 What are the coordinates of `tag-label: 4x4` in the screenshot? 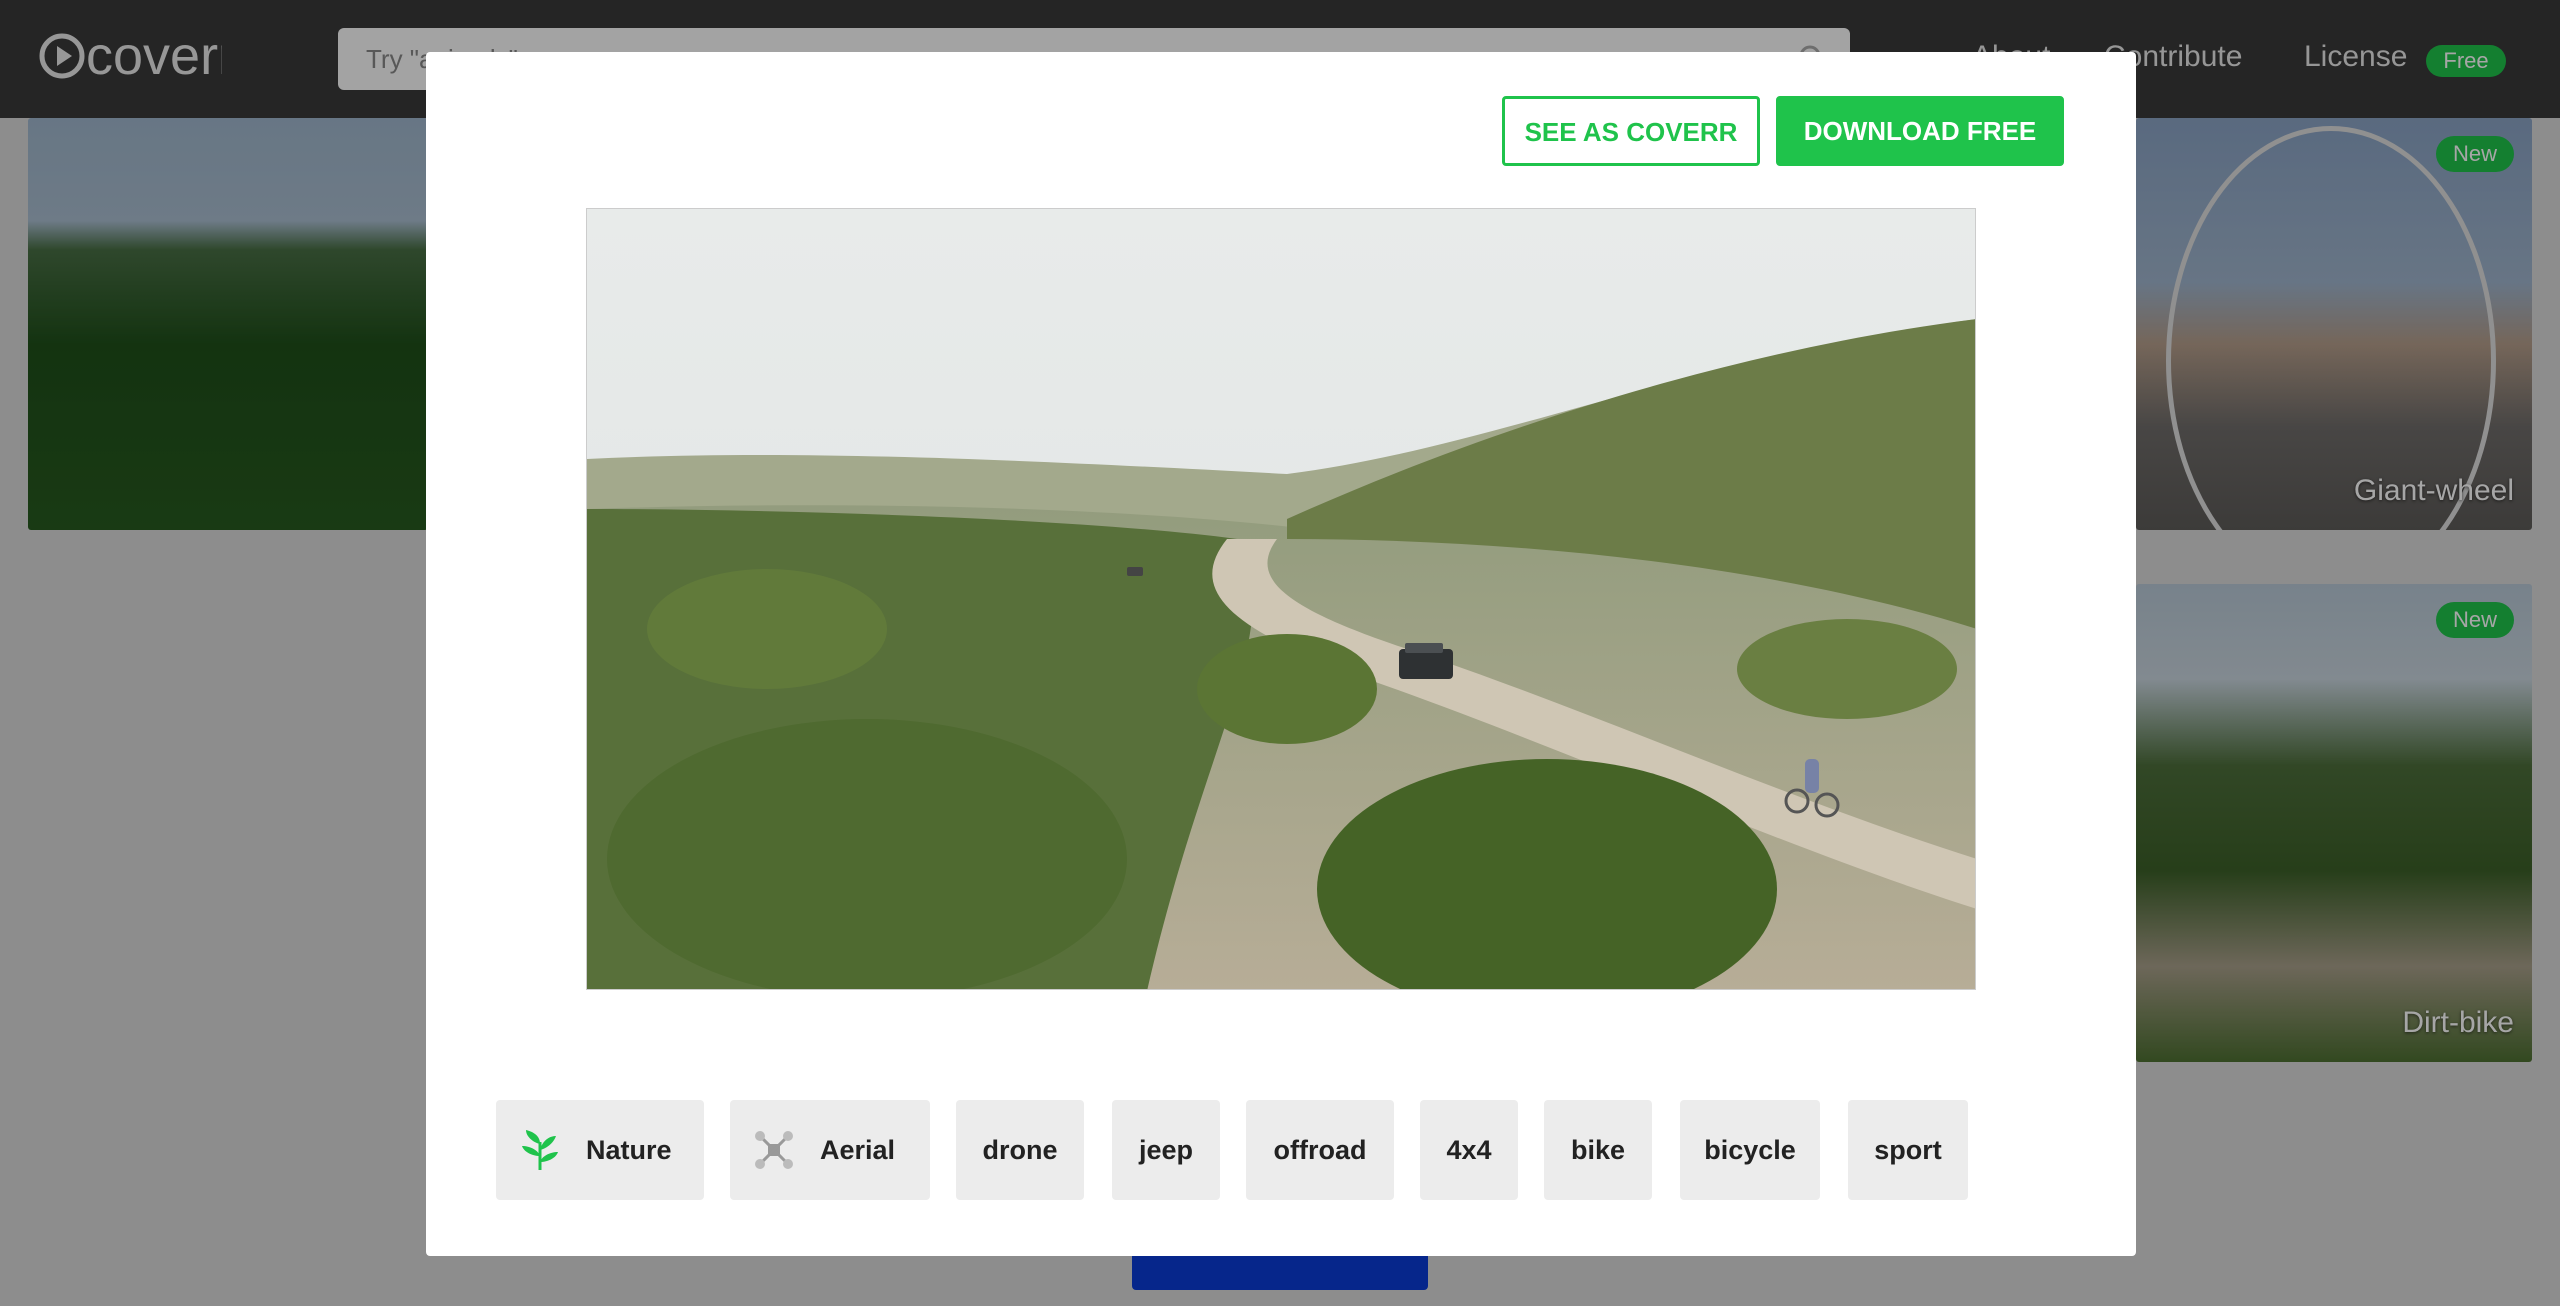 It's located at (1469, 1150).